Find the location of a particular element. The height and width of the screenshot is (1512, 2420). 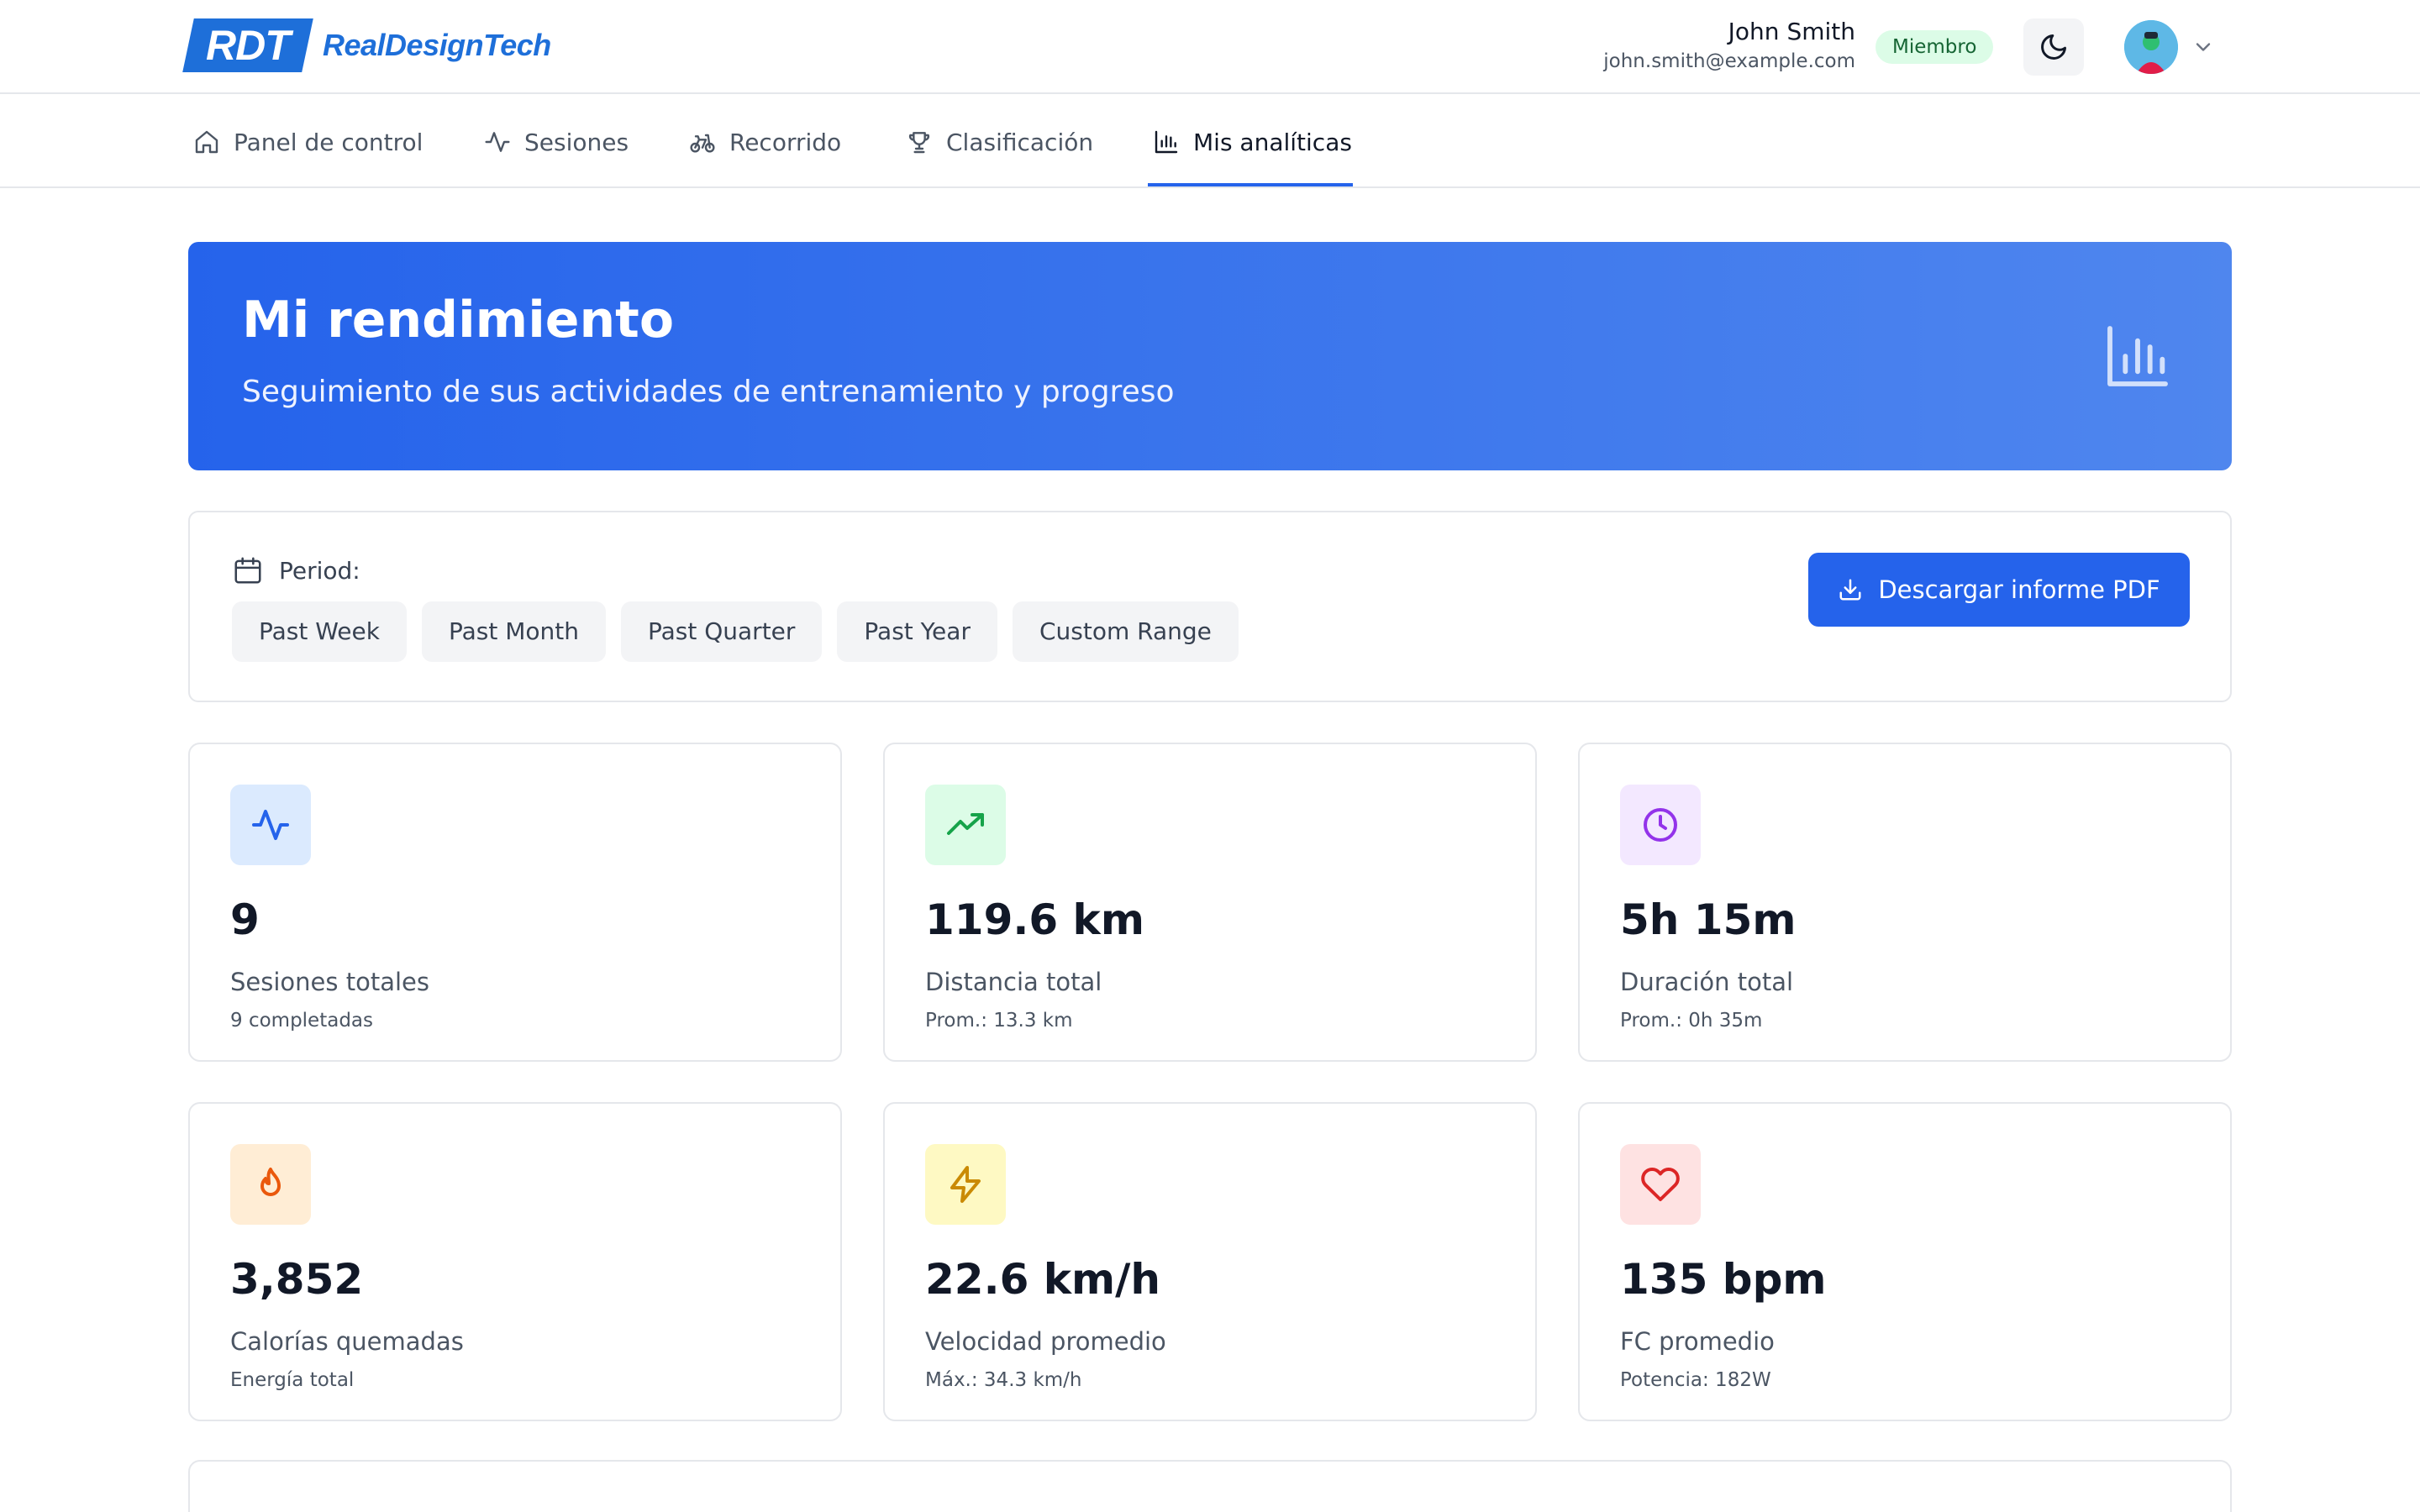

period-custom-range-button: Custom Range is located at coordinates (1125, 631).